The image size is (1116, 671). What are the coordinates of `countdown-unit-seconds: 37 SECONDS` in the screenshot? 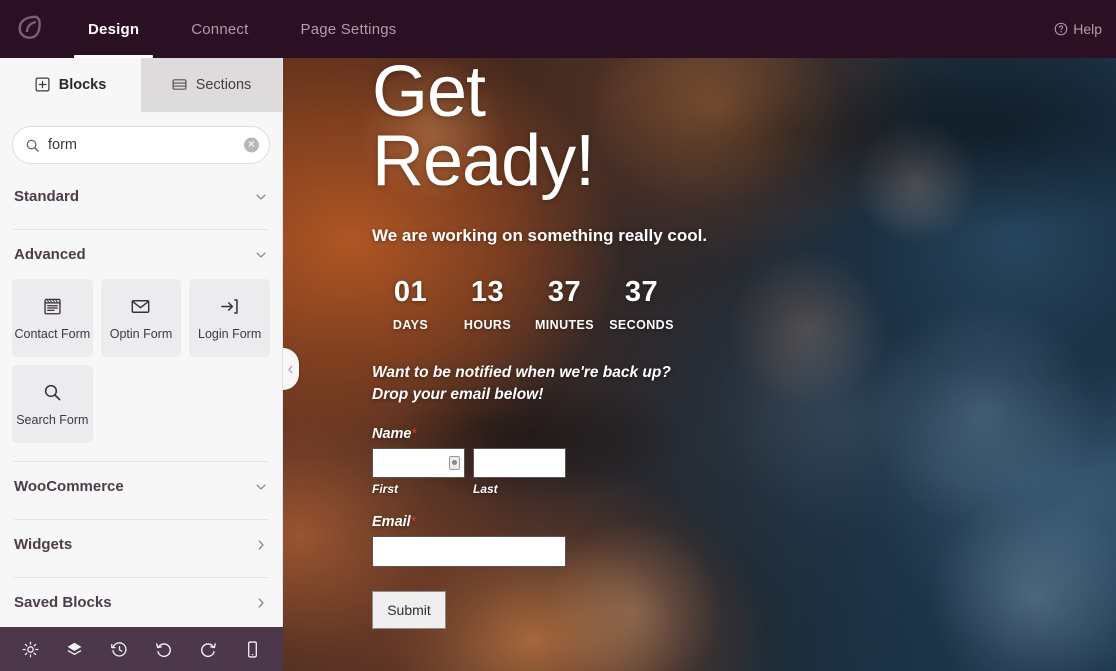 It's located at (641, 304).